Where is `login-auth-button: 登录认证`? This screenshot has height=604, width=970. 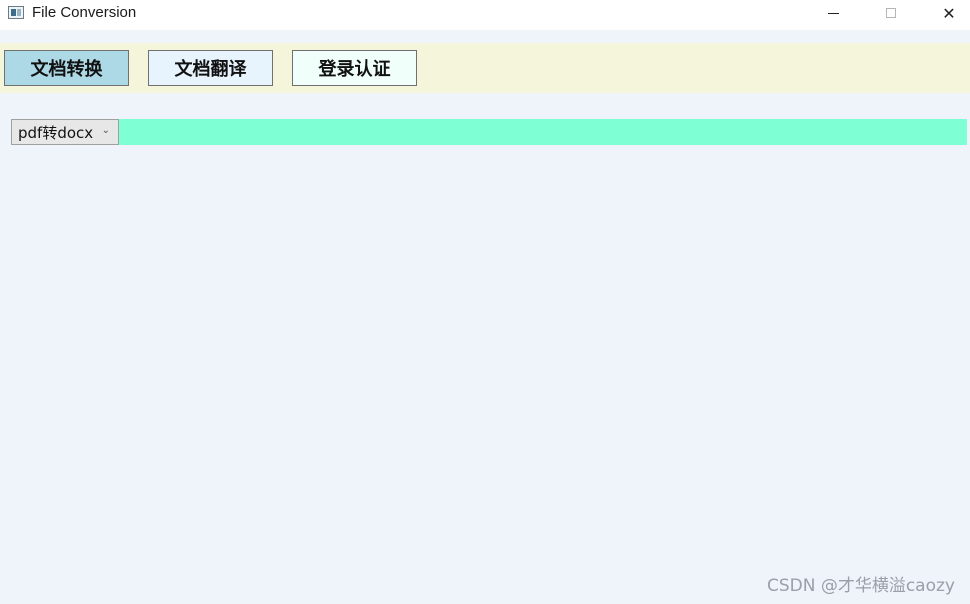 login-auth-button: 登录认证 is located at coordinates (354, 68).